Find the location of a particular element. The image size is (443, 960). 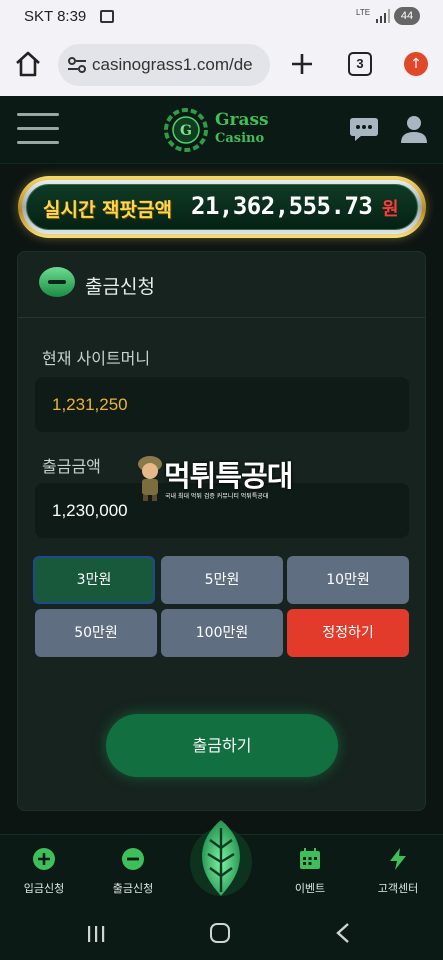

jackpot-label: 실시간 잭팟금액 is located at coordinates (107, 210).